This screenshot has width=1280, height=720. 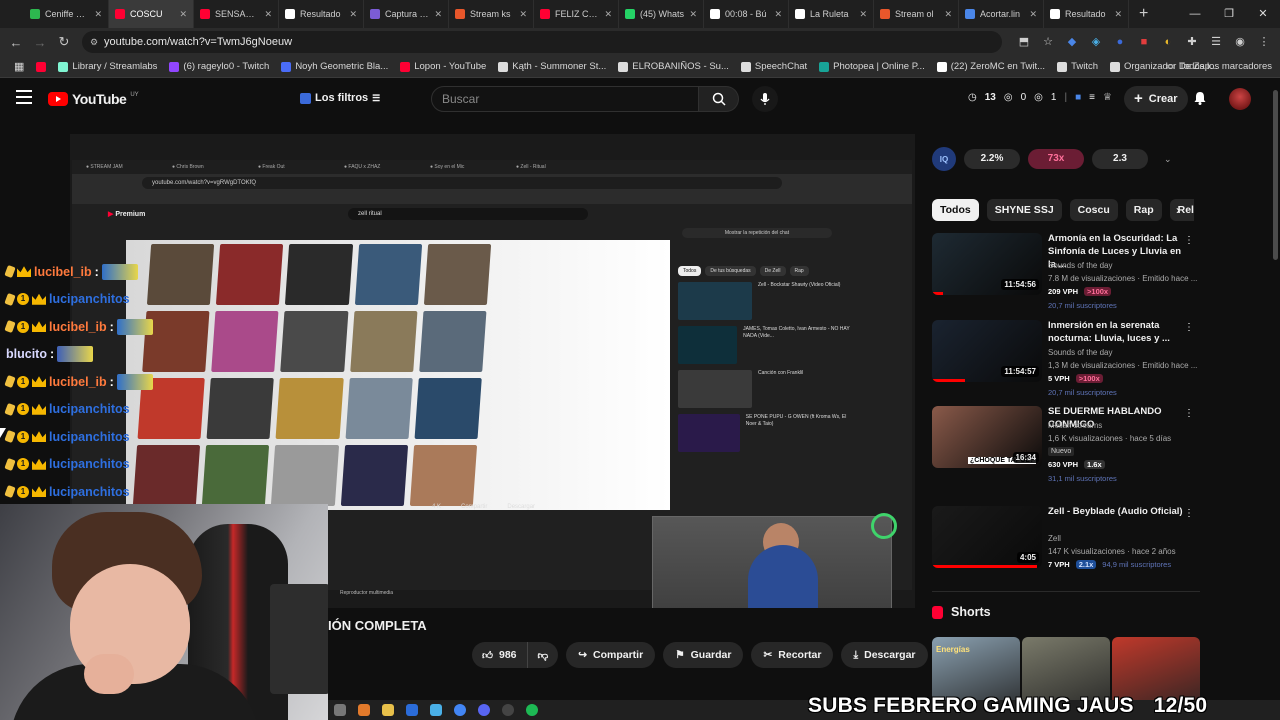 I want to click on rec-thumbnail: 4:05, so click(x=987, y=537).